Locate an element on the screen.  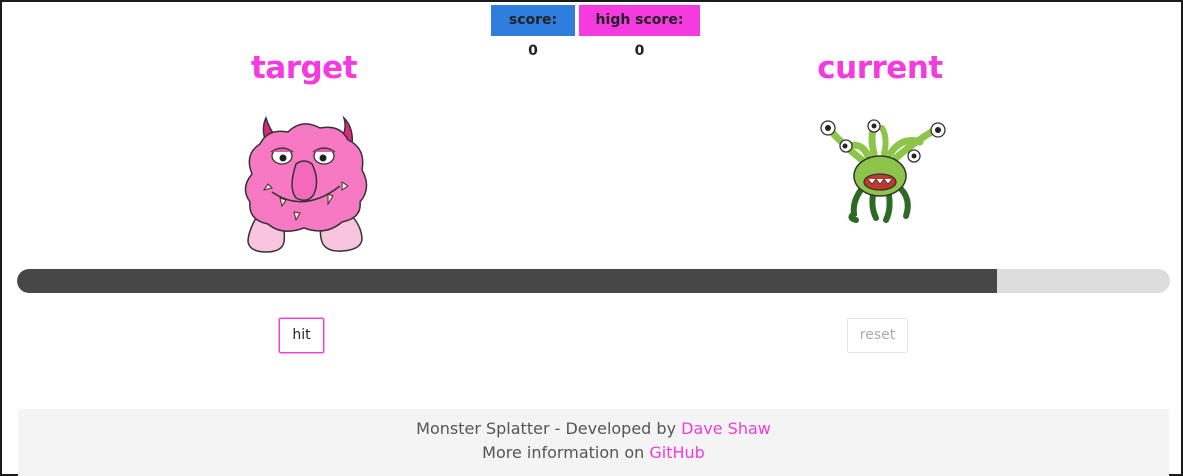
current-column: current is located at coordinates (880, 68).